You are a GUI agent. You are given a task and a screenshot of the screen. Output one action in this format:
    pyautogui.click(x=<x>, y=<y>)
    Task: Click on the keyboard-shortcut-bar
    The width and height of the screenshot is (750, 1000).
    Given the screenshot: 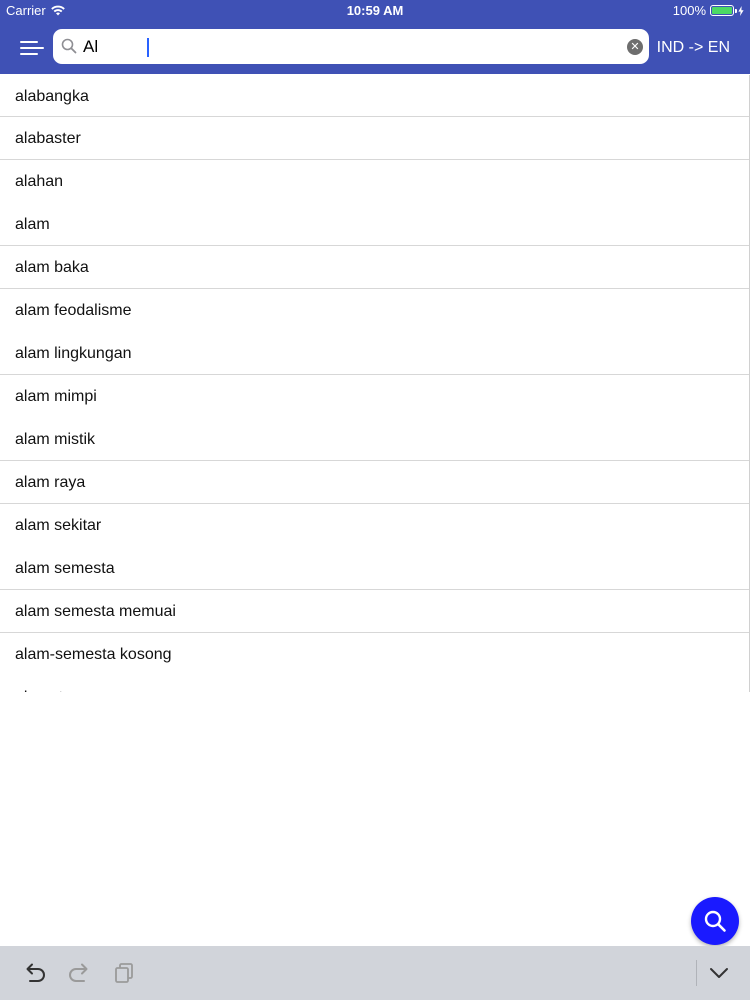 What is the action you would take?
    pyautogui.click(x=375, y=973)
    